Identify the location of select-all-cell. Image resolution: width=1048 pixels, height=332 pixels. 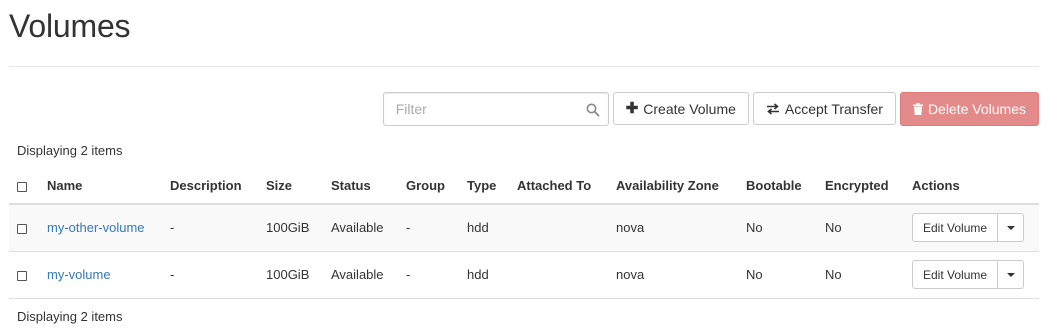
(24, 186).